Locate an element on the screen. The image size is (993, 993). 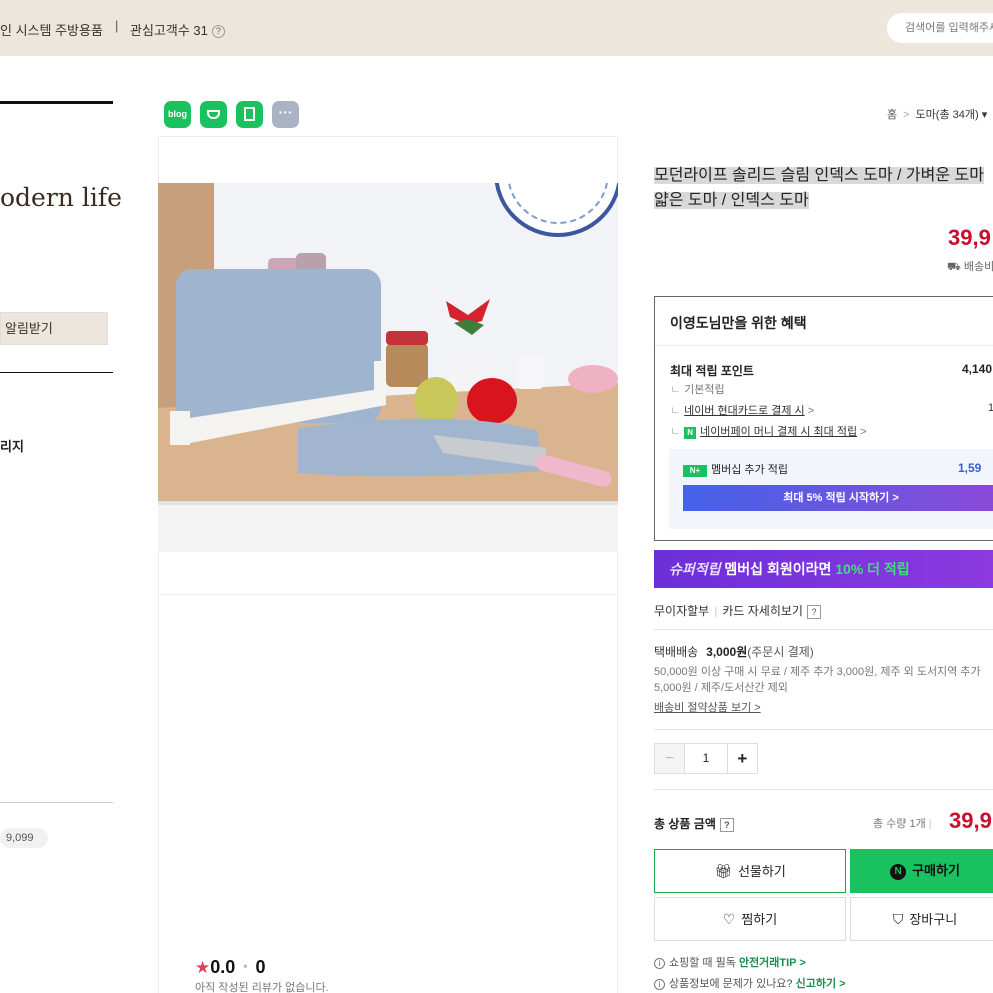
membership-value: 1,59 is located at coordinates (970, 468).